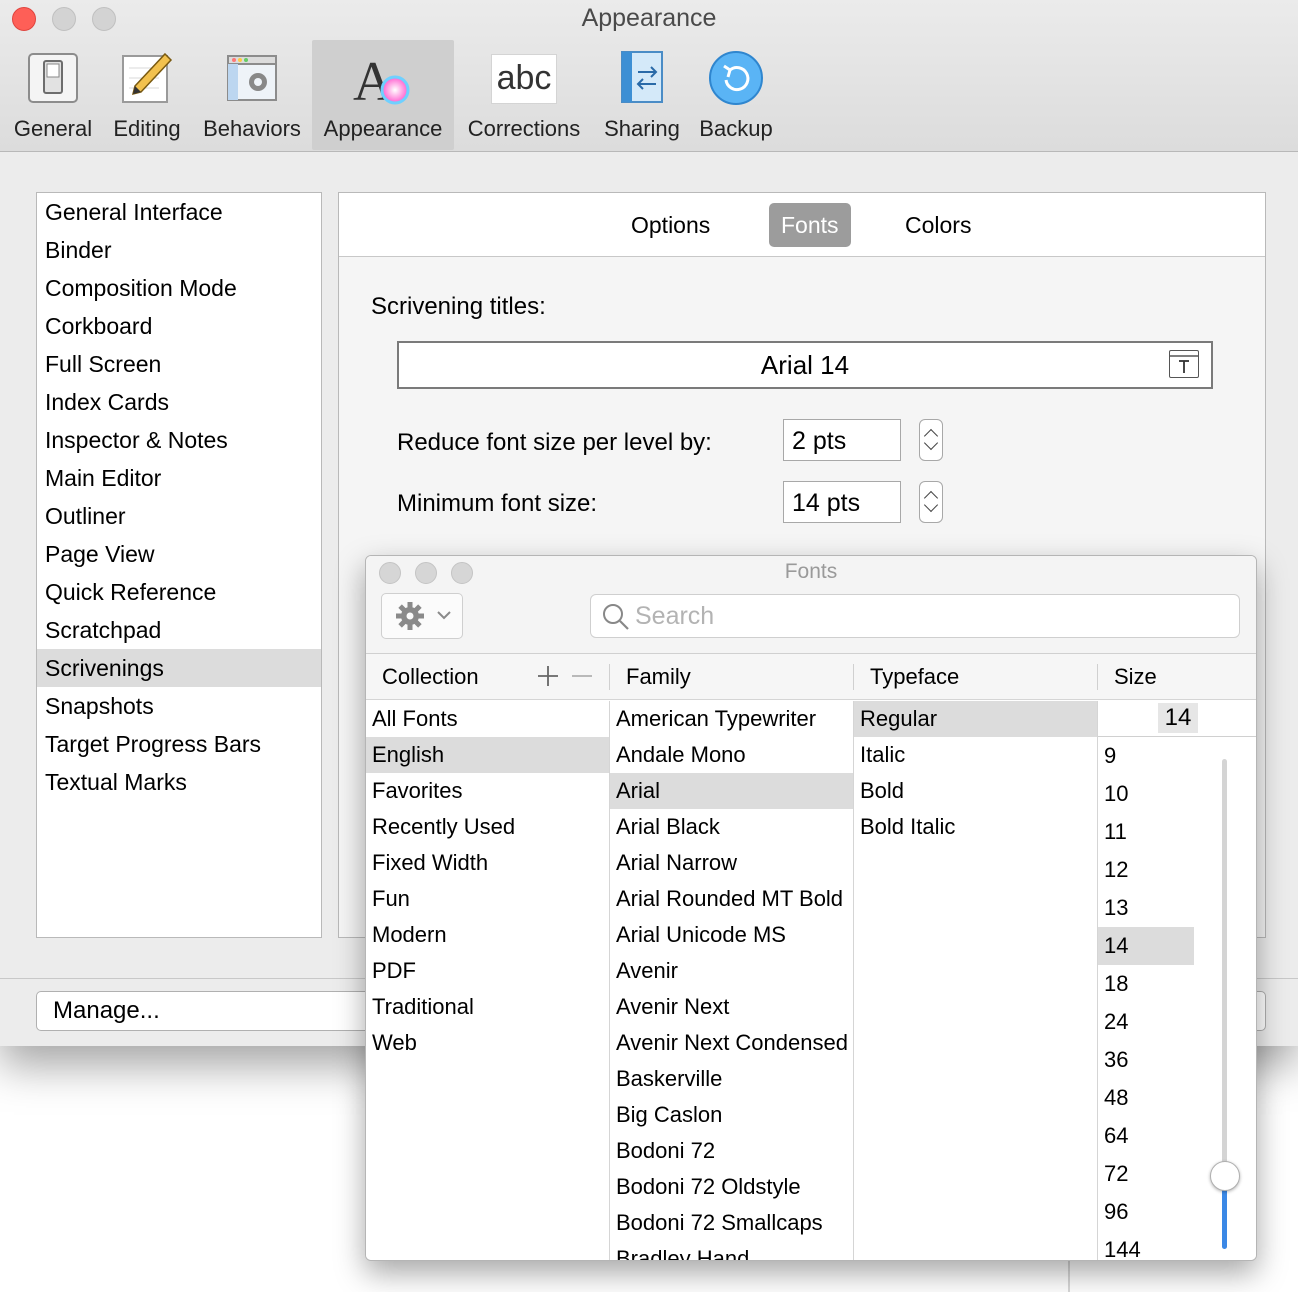  I want to click on family-item: Avenir Next Condensed, so click(731, 1043).